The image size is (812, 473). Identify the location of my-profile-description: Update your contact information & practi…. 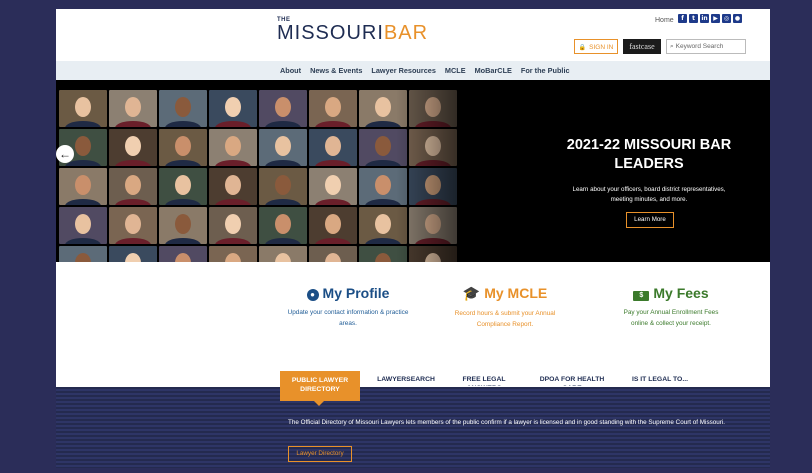
(348, 318).